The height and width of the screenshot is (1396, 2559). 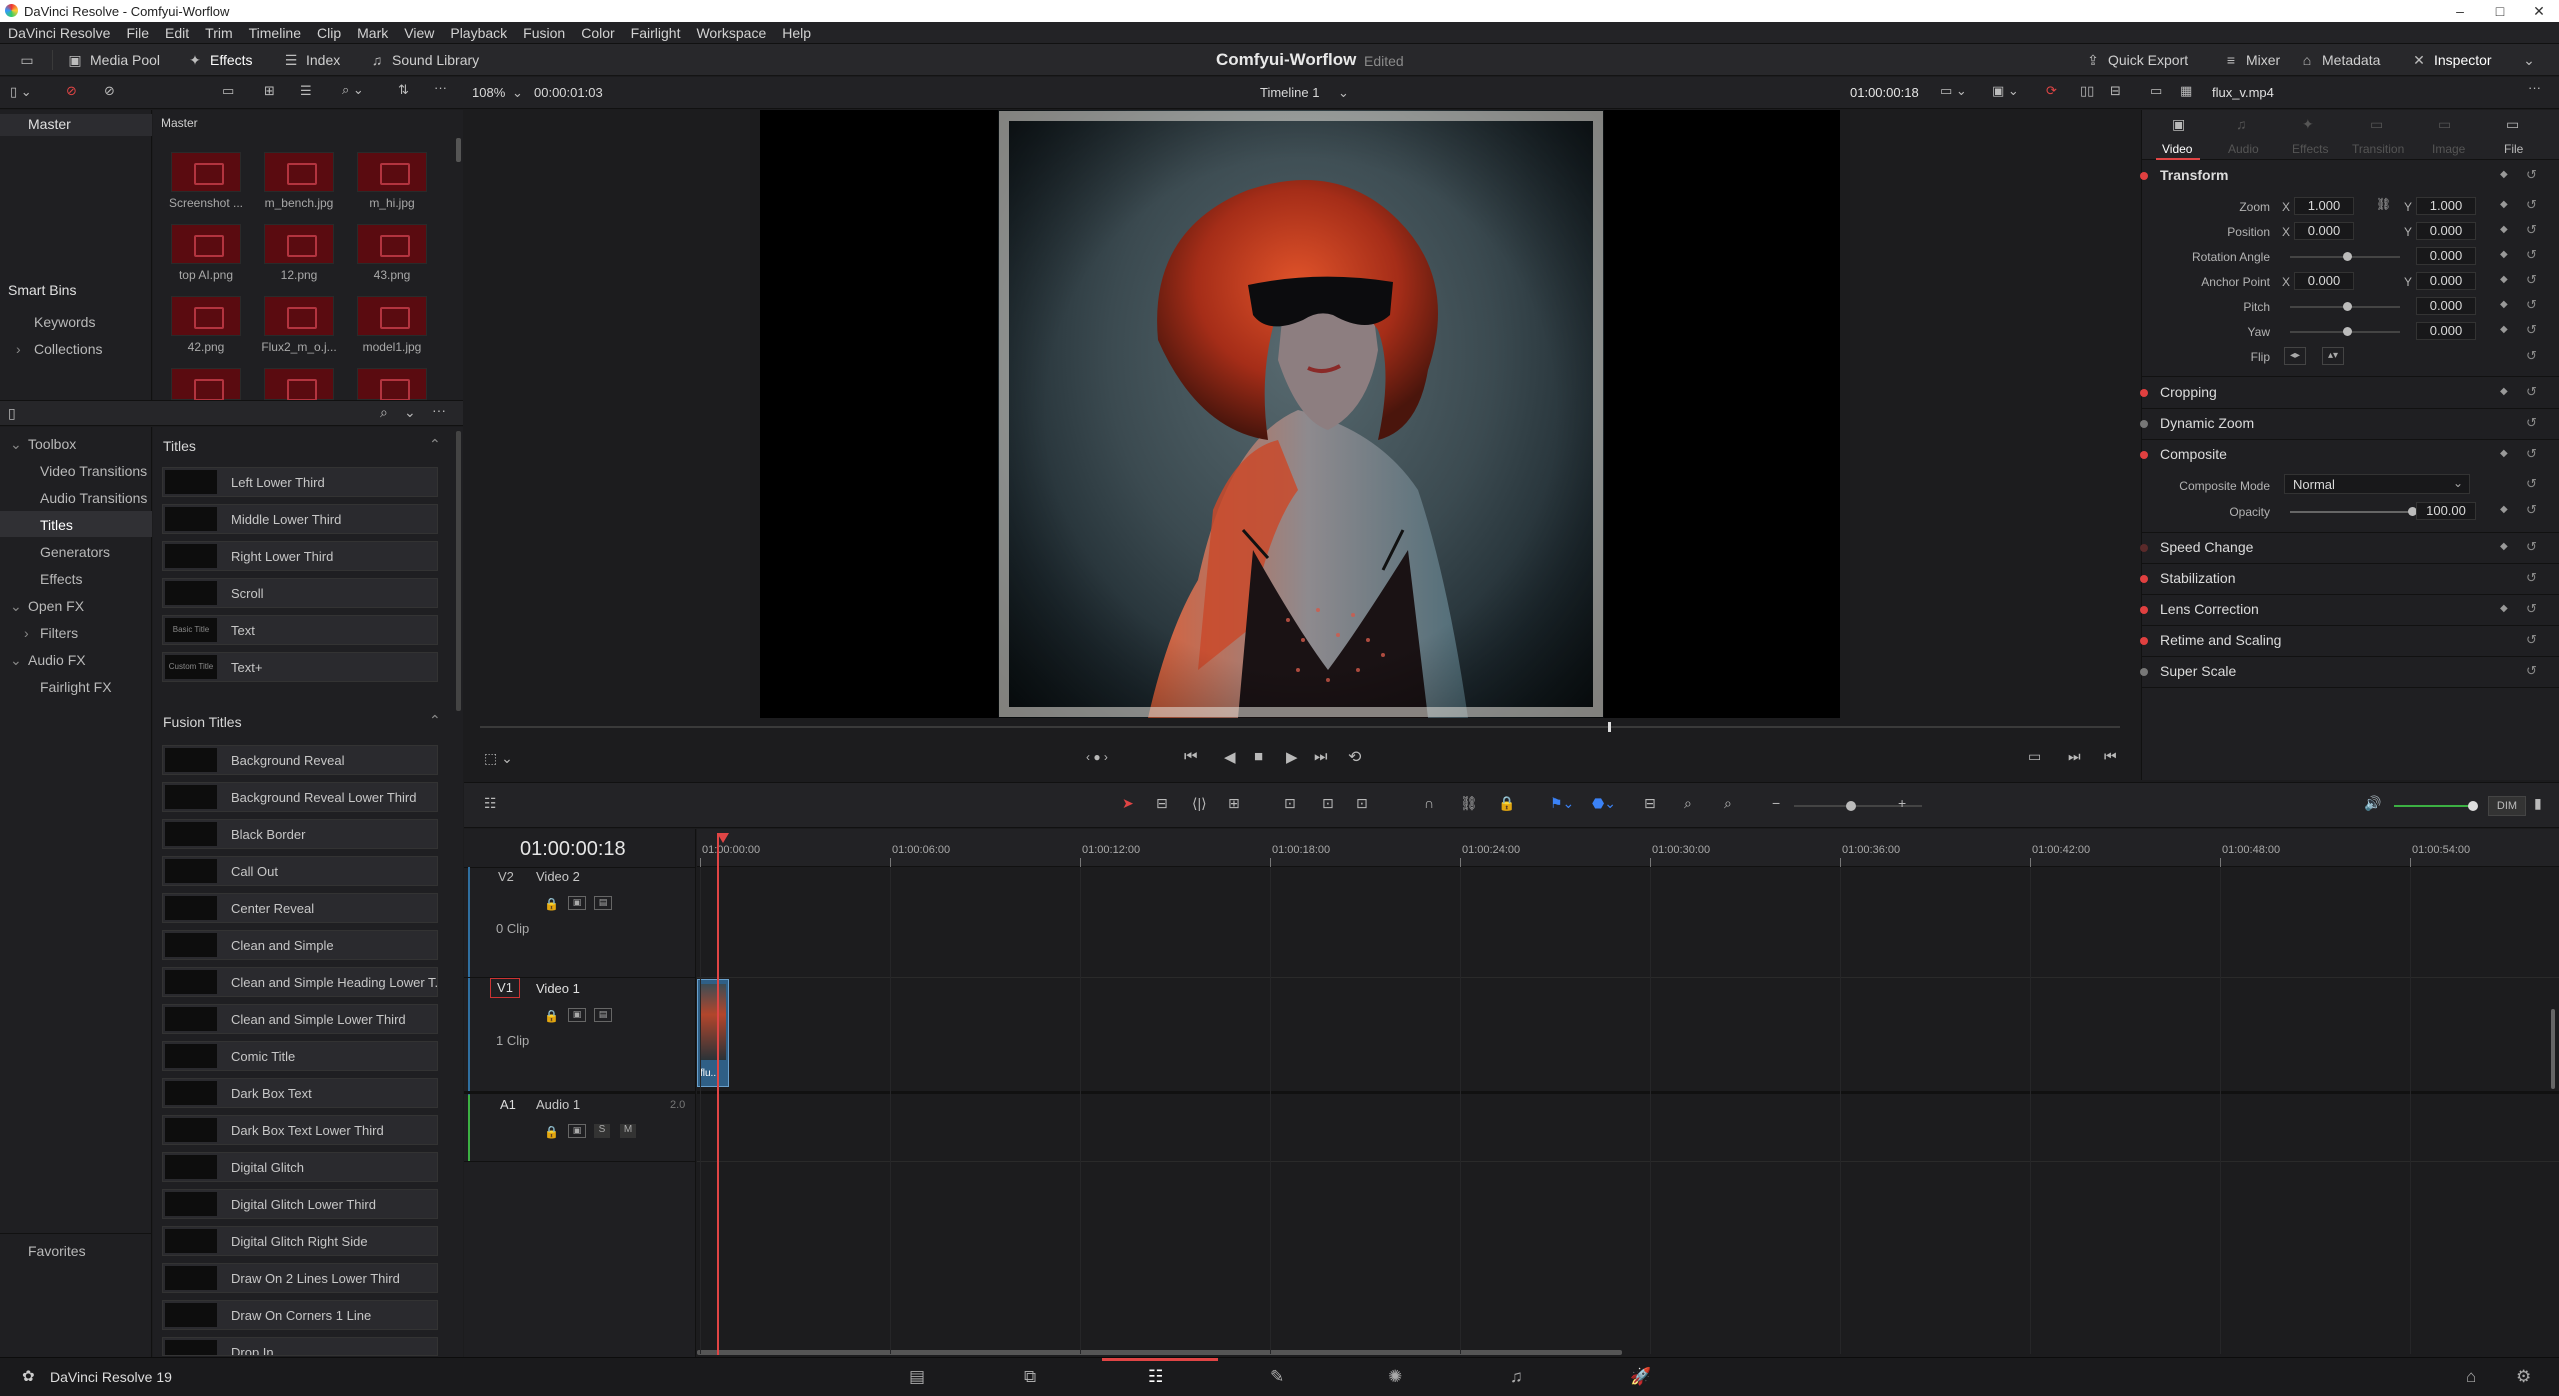 What do you see at coordinates (300, 760) in the screenshot?
I see `fusion-title-item: Background Reveal` at bounding box center [300, 760].